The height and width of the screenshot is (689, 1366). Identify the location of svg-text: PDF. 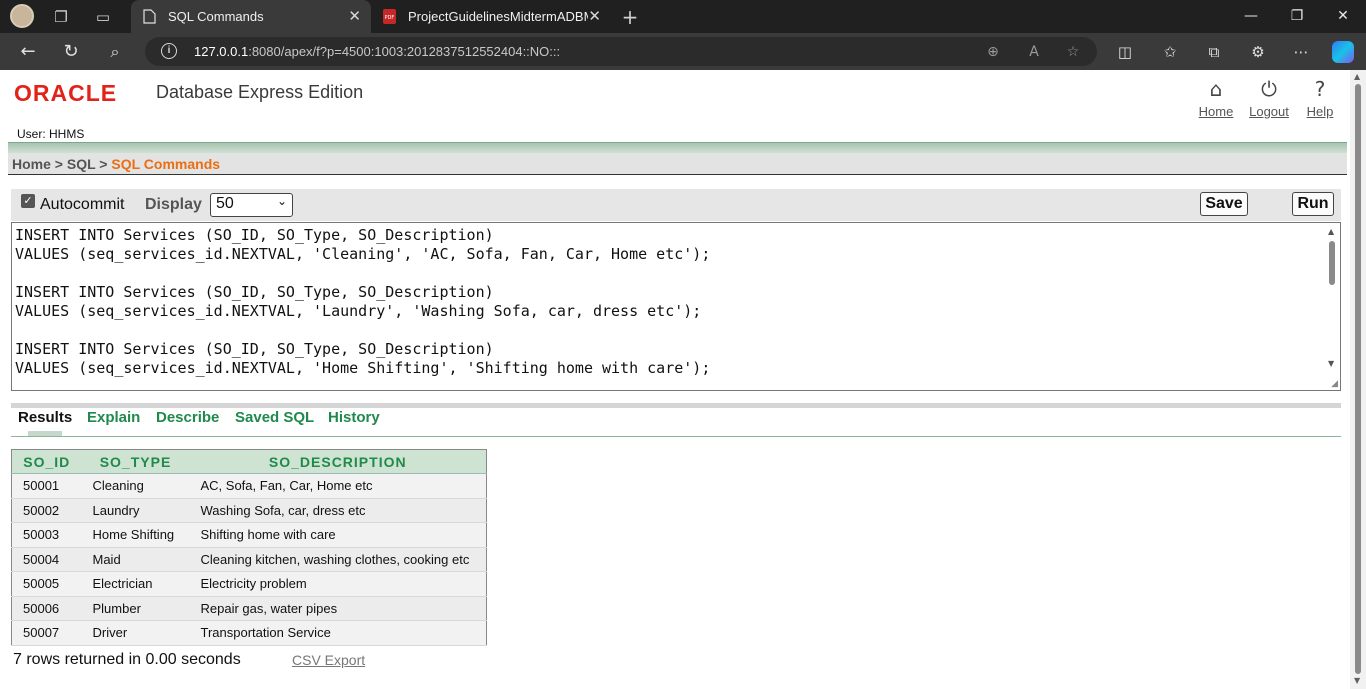
(390, 18).